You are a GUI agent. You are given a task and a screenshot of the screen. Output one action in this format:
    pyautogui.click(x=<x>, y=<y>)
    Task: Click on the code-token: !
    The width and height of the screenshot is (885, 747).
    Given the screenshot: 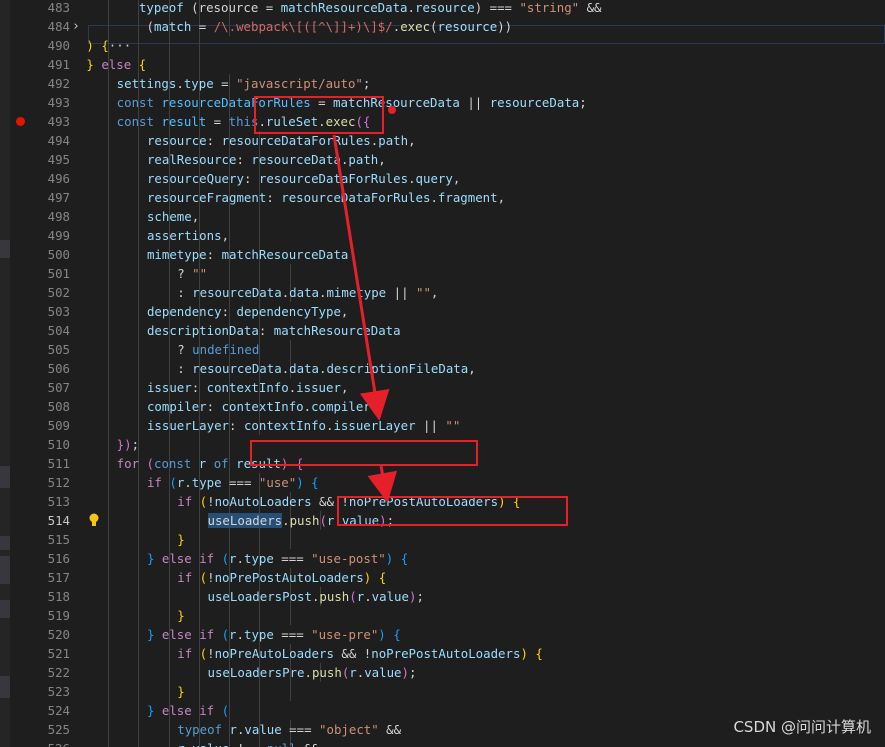 What is the action you would take?
    pyautogui.click(x=211, y=653)
    